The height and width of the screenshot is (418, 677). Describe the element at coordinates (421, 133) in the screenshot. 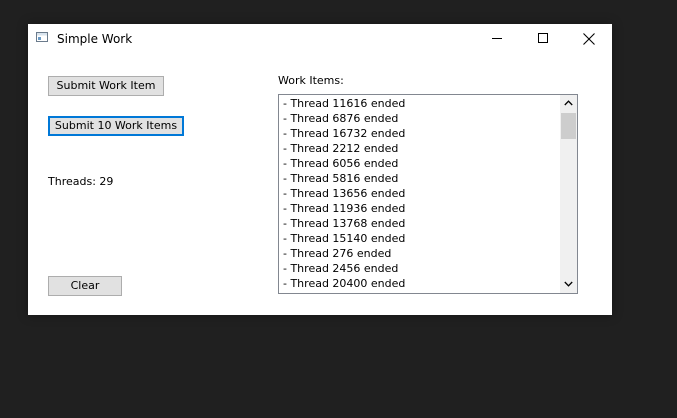

I see `list-item: - Thread 16732 ended` at that location.